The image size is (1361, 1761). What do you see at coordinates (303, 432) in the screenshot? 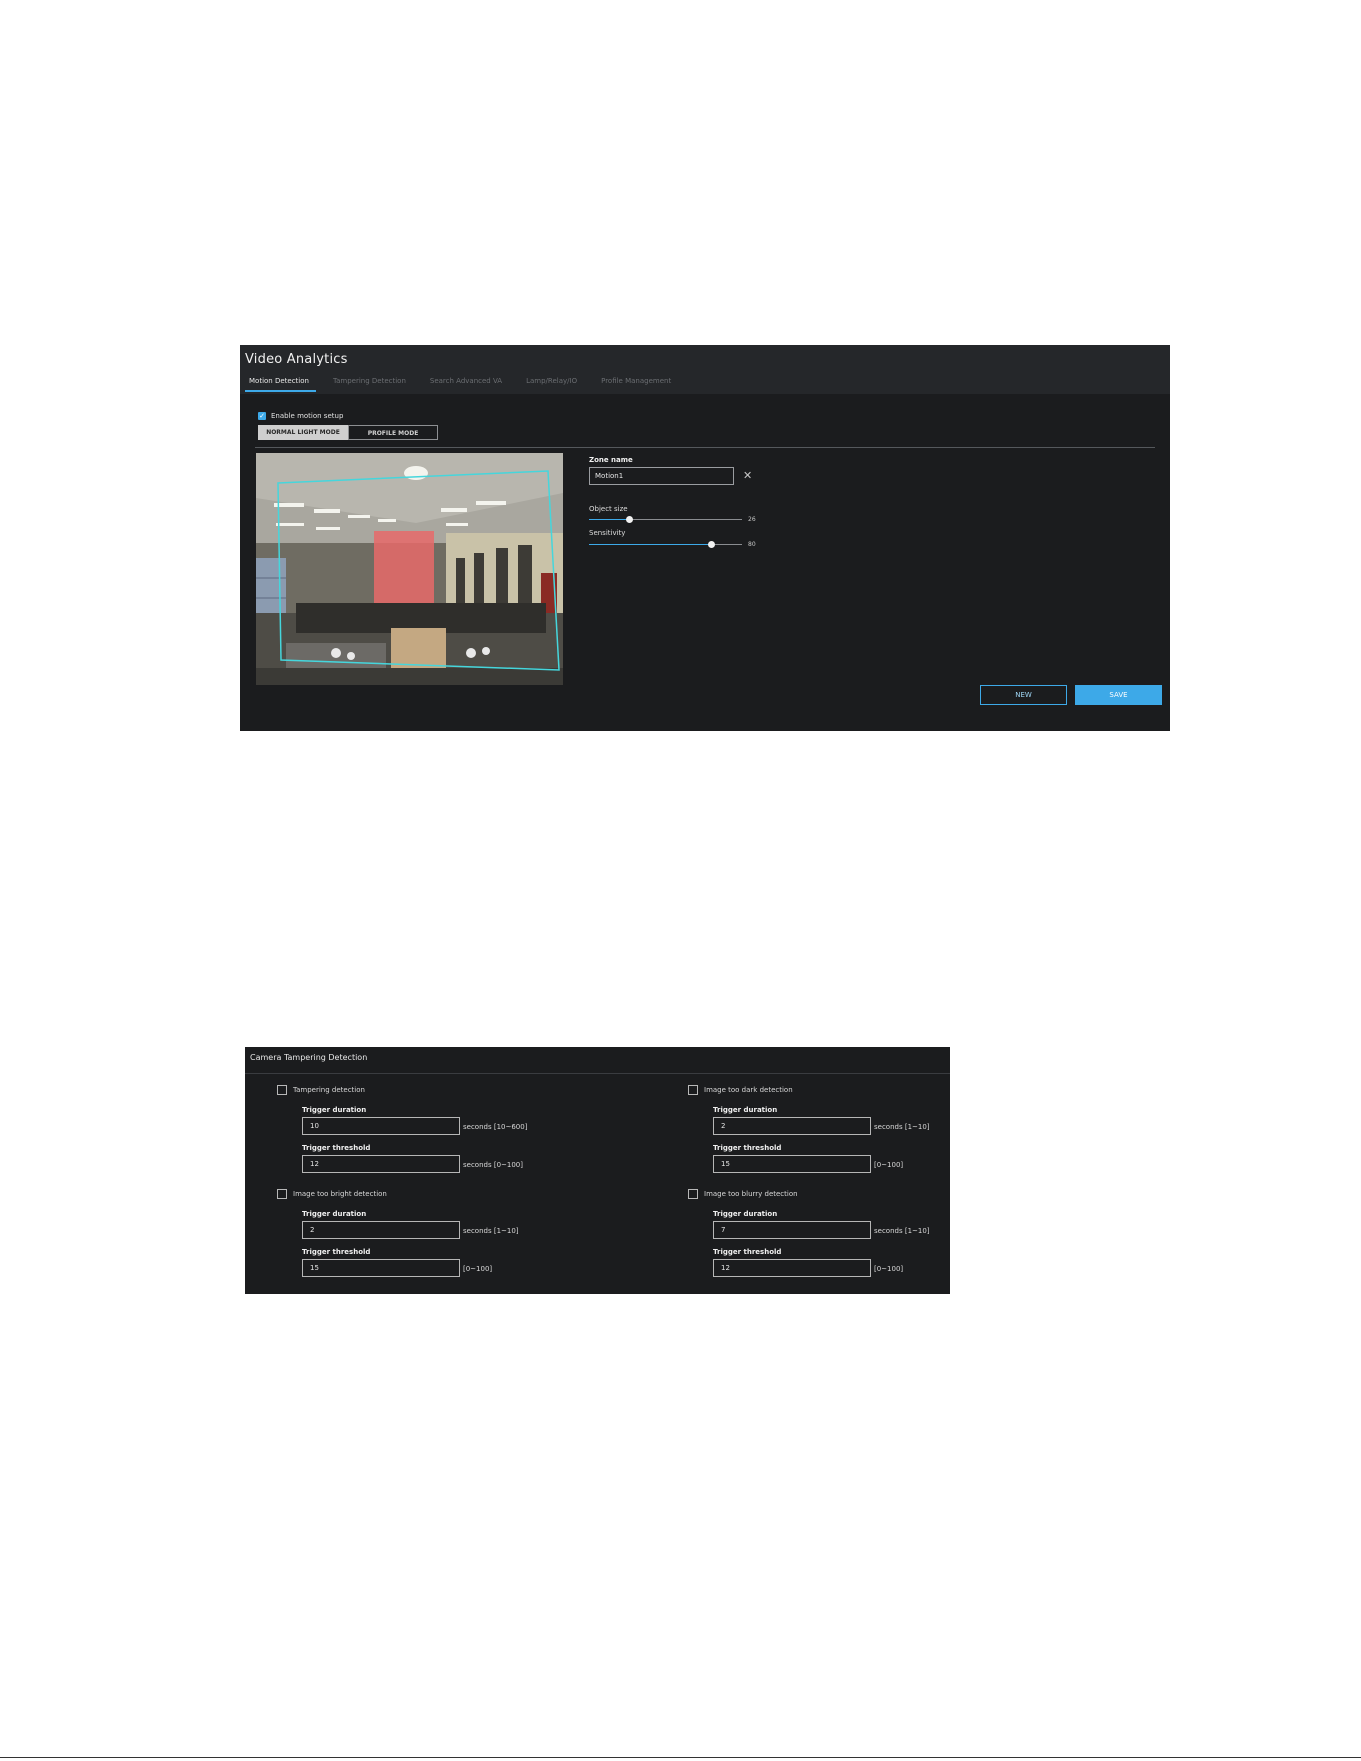
I see `normal-light-mode-button: NORMAL LIGHT MODE` at bounding box center [303, 432].